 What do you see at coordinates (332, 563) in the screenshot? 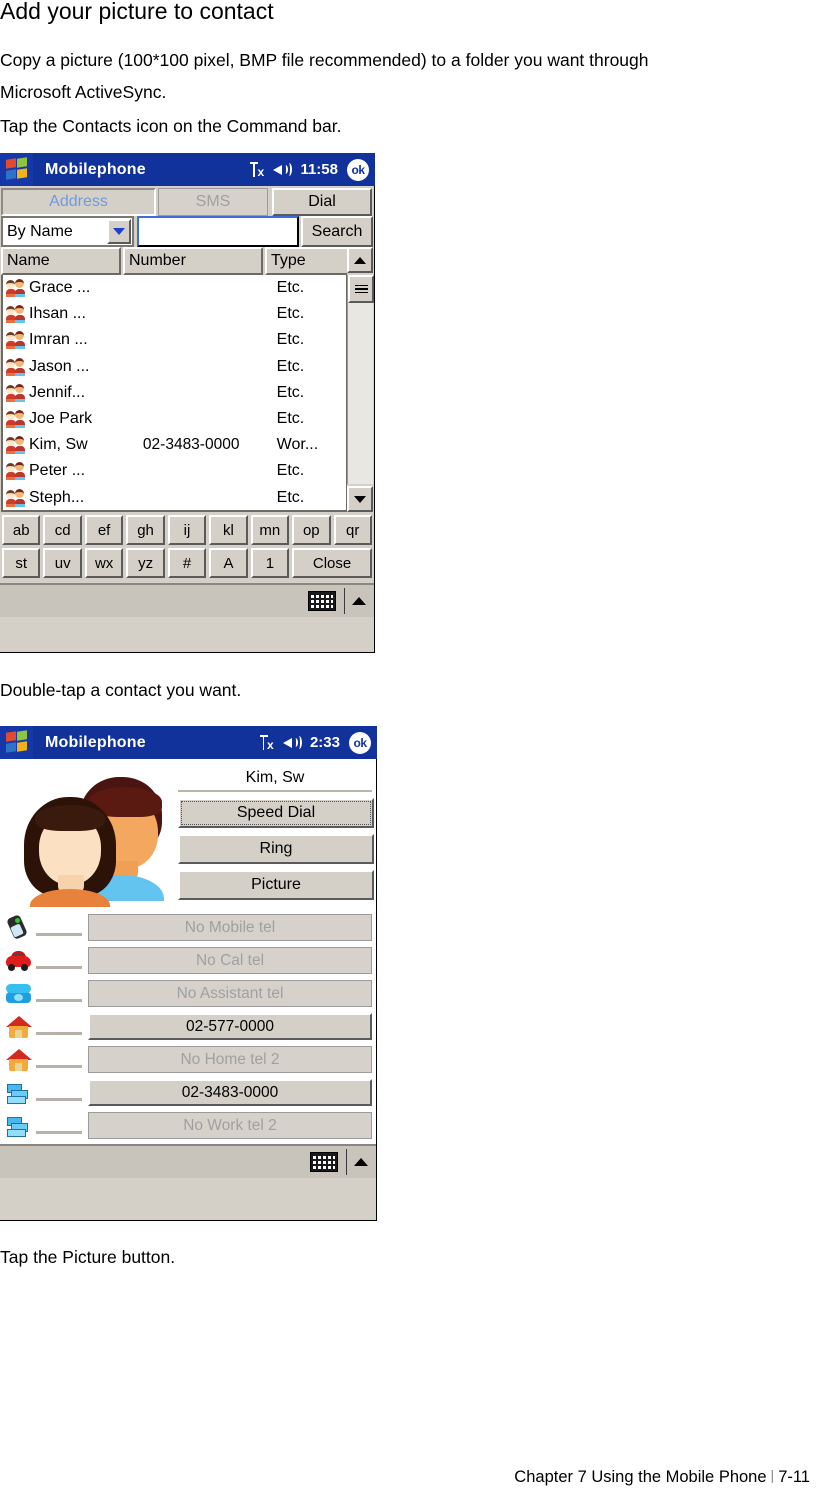
I see `key-close: Close` at bounding box center [332, 563].